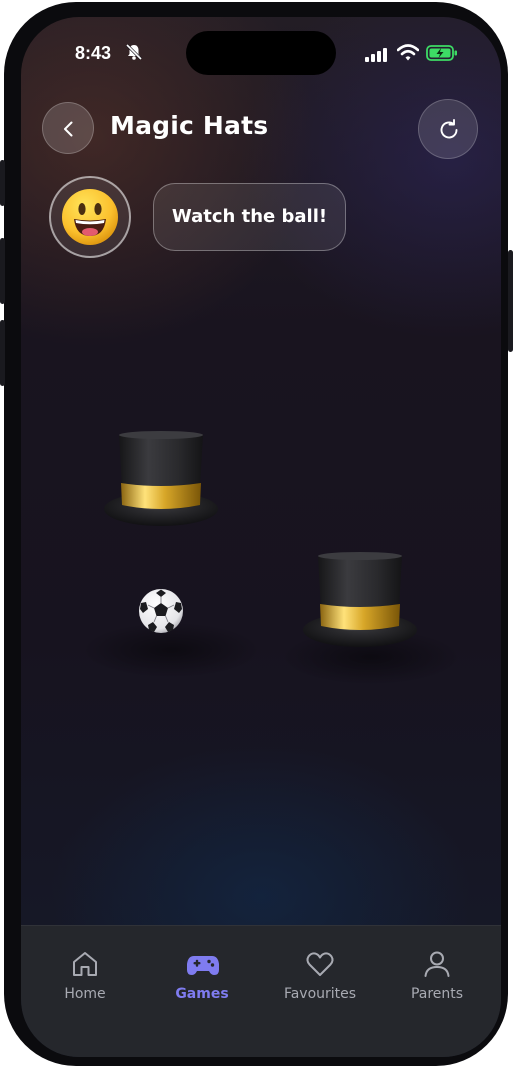 The height and width of the screenshot is (1069, 514). I want to click on dynamic-island, so click(261, 53).